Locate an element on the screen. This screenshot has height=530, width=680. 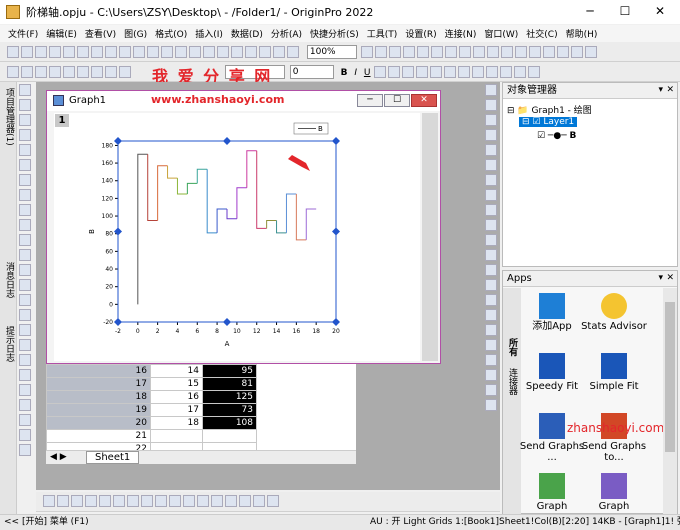
insert-equation-icon is located at coordinates (491, 270).